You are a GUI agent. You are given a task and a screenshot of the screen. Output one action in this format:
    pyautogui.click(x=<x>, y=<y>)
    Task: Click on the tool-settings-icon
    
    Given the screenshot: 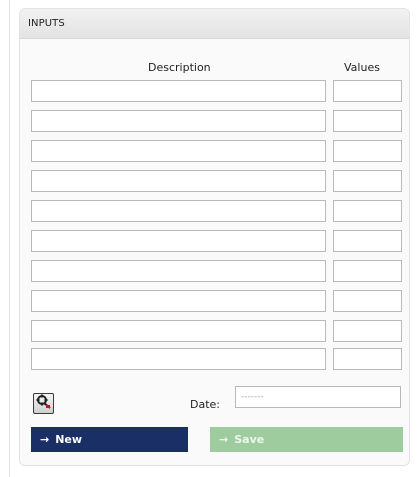 What is the action you would take?
    pyautogui.click(x=43, y=403)
    